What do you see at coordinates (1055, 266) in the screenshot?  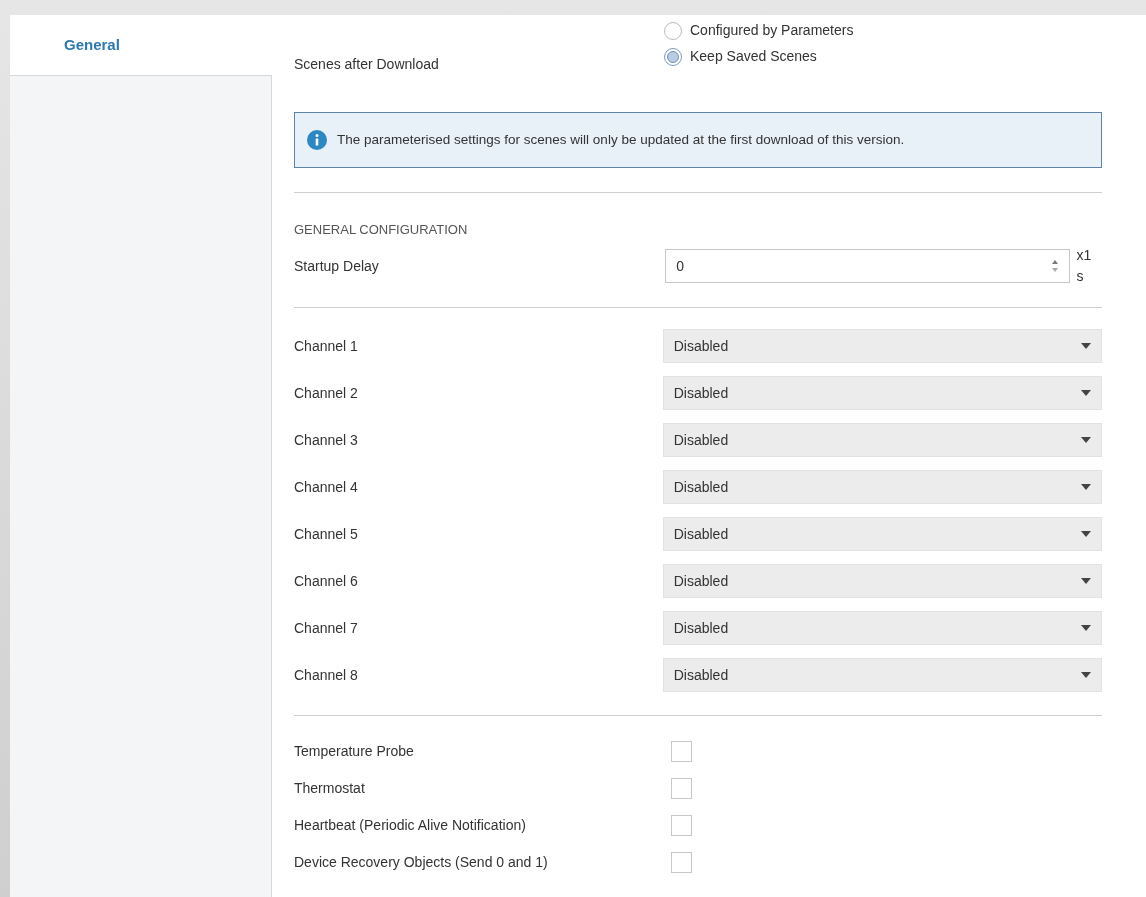 I see `spinner-arrows-icon` at bounding box center [1055, 266].